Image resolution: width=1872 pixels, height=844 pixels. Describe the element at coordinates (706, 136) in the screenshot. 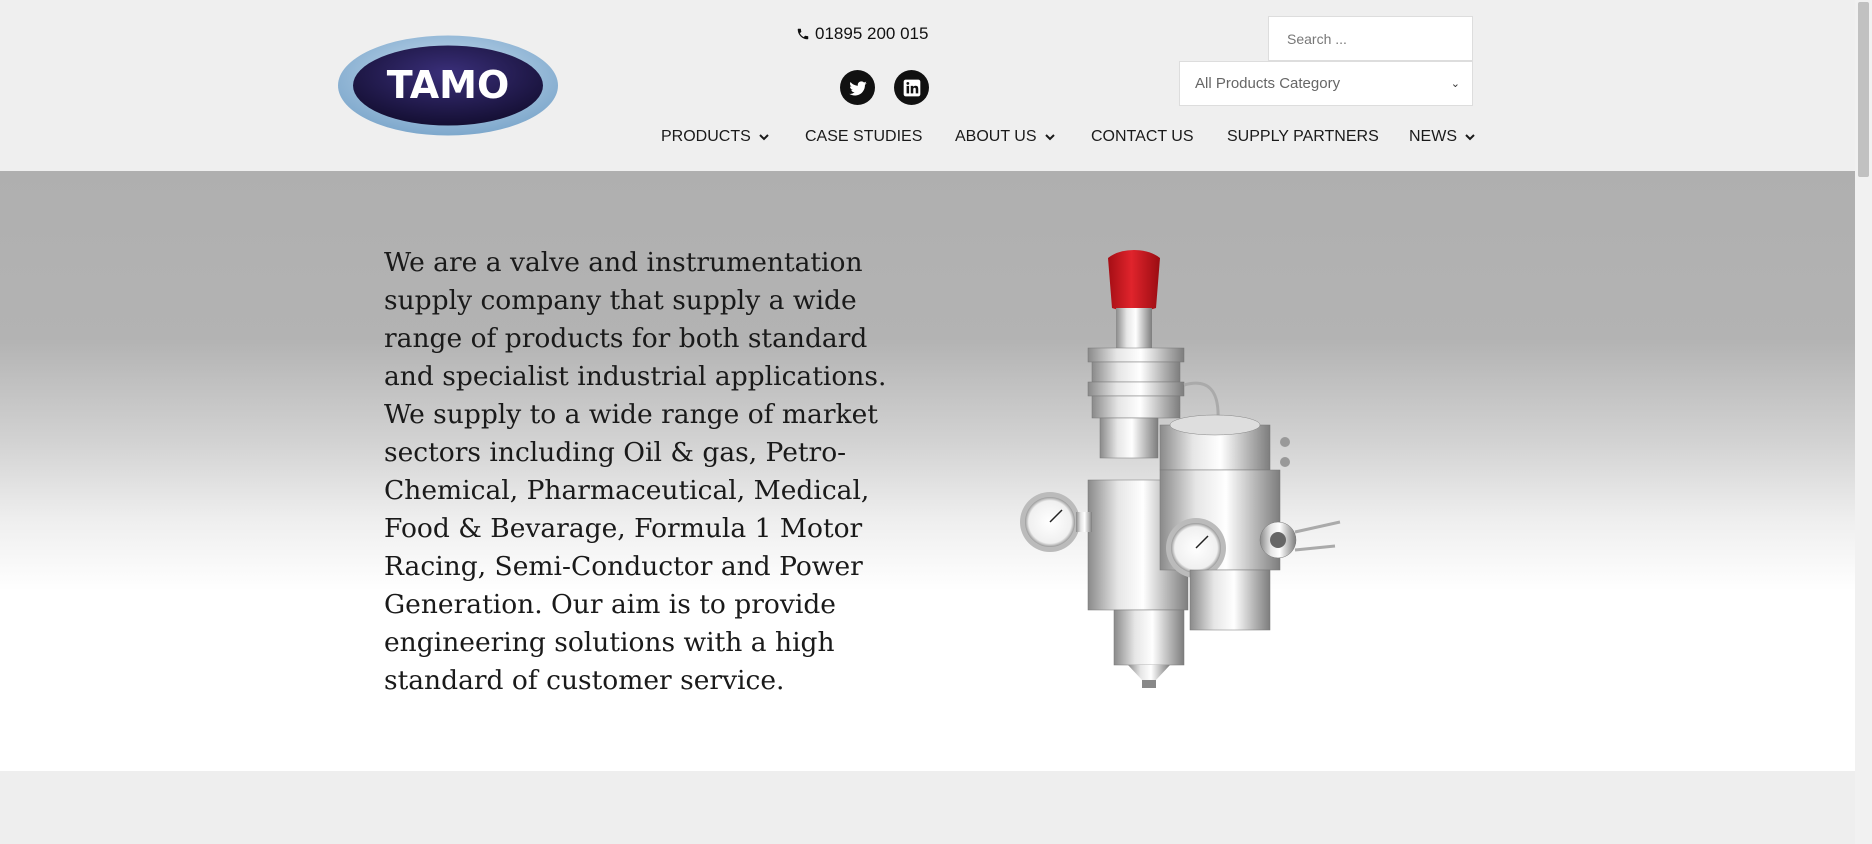

I see `nav-label: PRODUCTS` at that location.